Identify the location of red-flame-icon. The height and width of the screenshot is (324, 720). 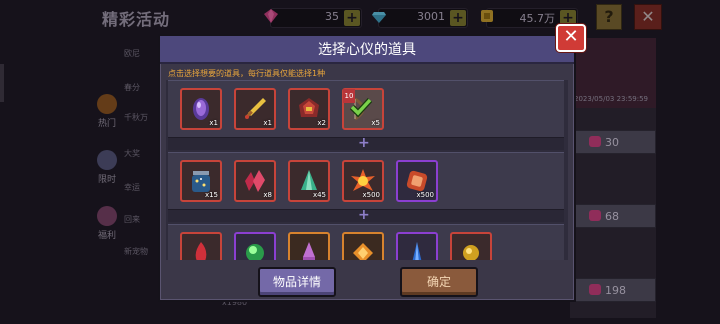
(201, 251).